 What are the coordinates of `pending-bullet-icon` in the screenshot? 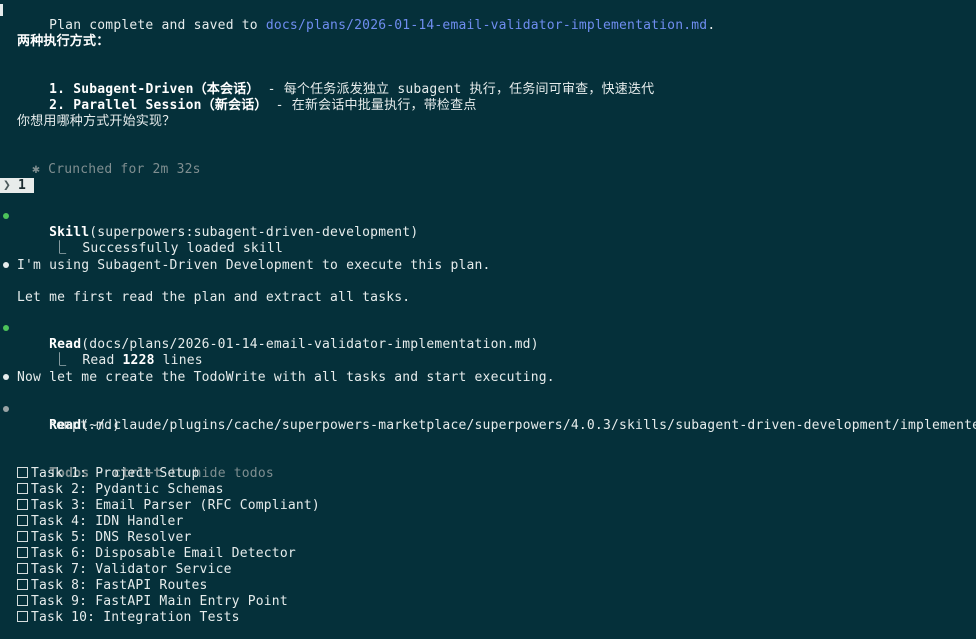 It's located at (6, 409).